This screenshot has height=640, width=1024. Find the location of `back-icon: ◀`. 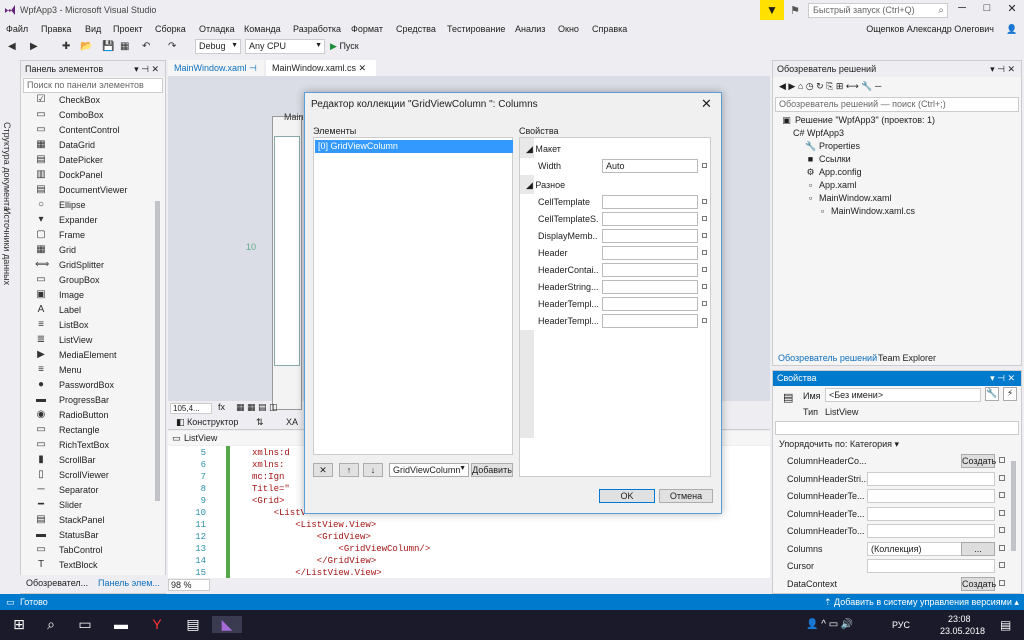

back-icon: ◀ is located at coordinates (12, 46).